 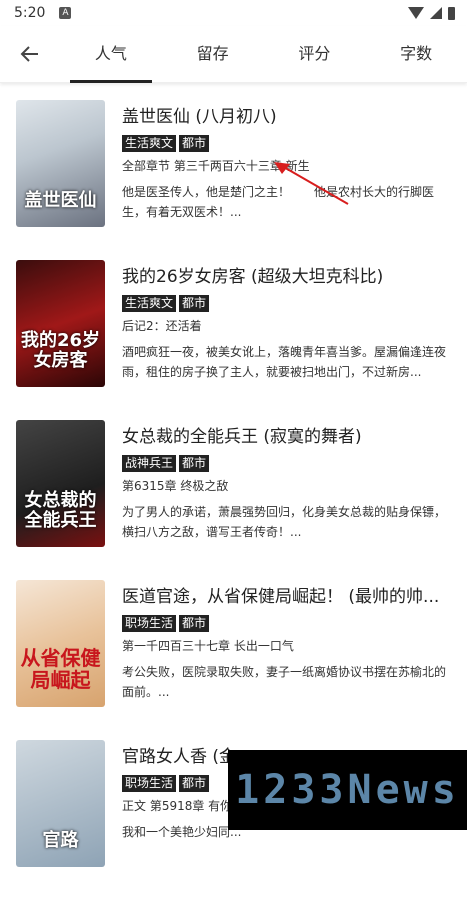 What do you see at coordinates (451, 13) in the screenshot?
I see `battery-icon` at bounding box center [451, 13].